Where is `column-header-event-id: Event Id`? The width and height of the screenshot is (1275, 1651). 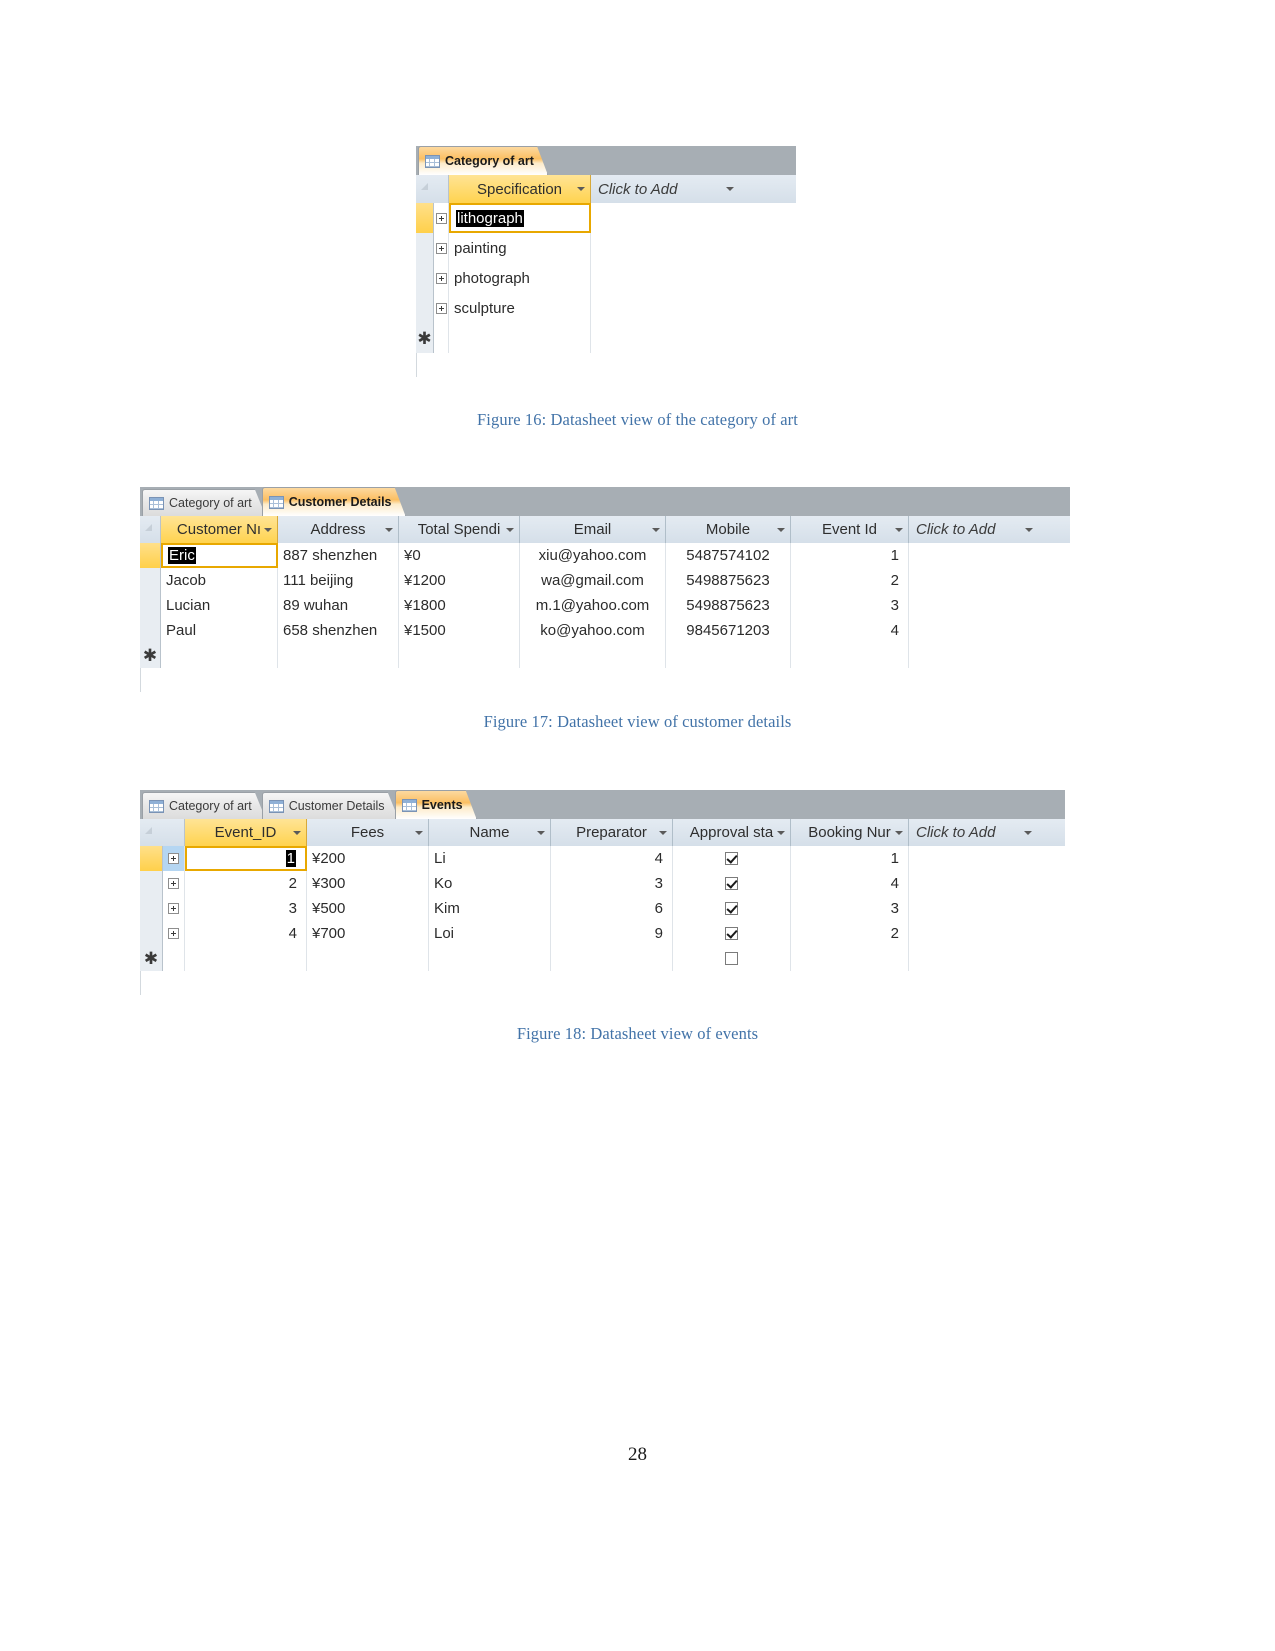
column-header-event-id: Event Id is located at coordinates (850, 529).